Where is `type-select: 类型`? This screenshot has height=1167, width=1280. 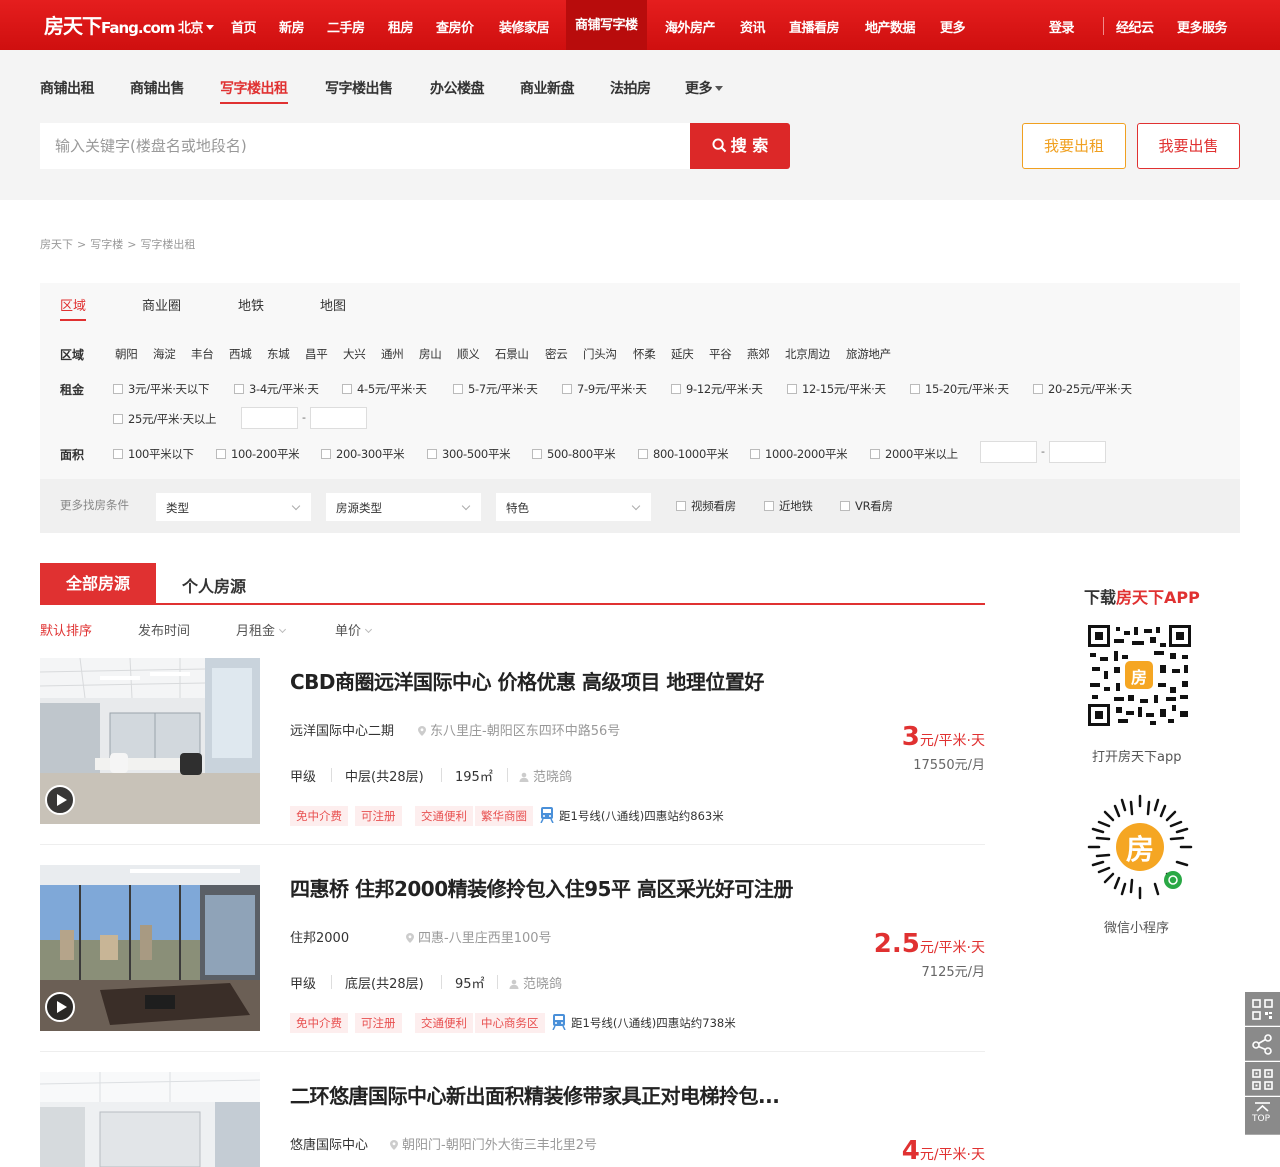 type-select: 类型 is located at coordinates (233, 507).